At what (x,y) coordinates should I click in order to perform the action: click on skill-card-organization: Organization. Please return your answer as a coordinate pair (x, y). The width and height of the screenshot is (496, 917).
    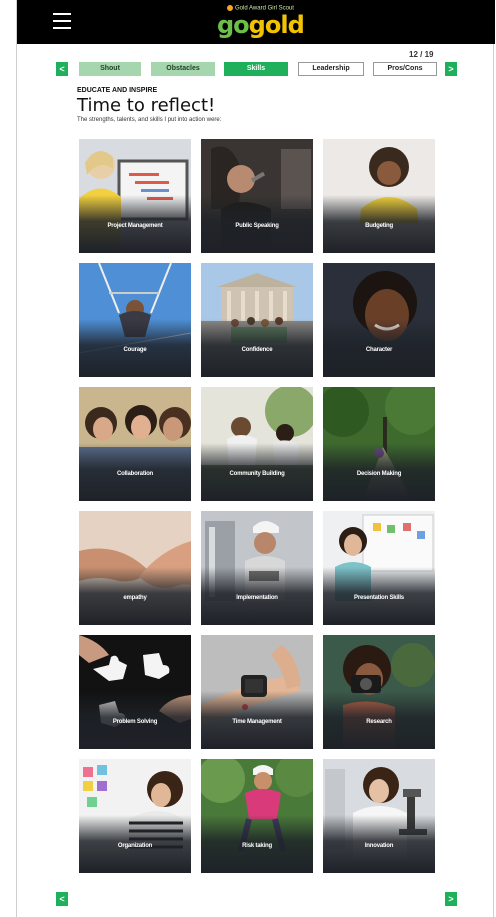
    Looking at the image, I should click on (135, 816).